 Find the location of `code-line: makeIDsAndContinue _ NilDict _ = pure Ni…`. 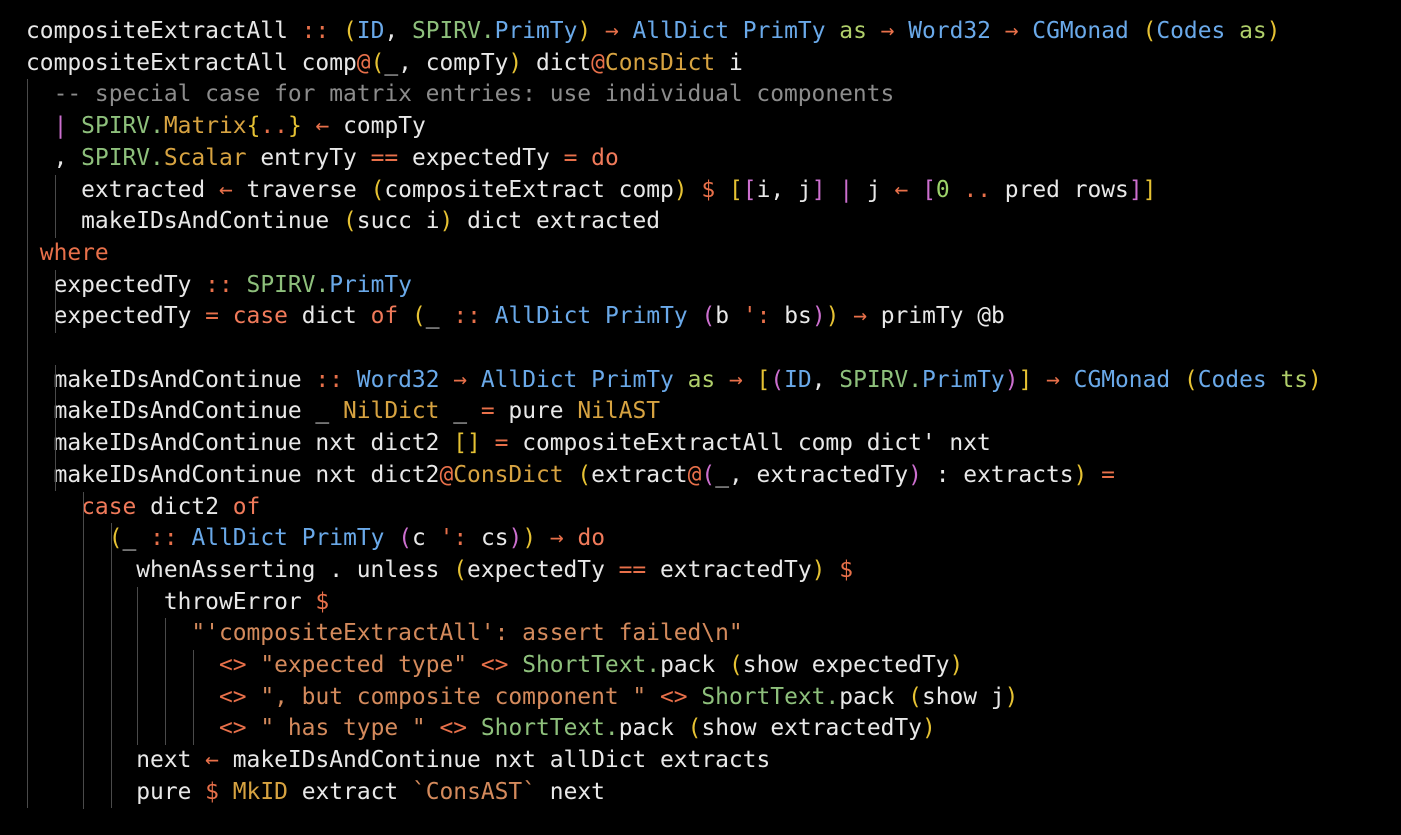

code-line: makeIDsAndContinue _ NilDict _ = pure Ni… is located at coordinates (343, 412).